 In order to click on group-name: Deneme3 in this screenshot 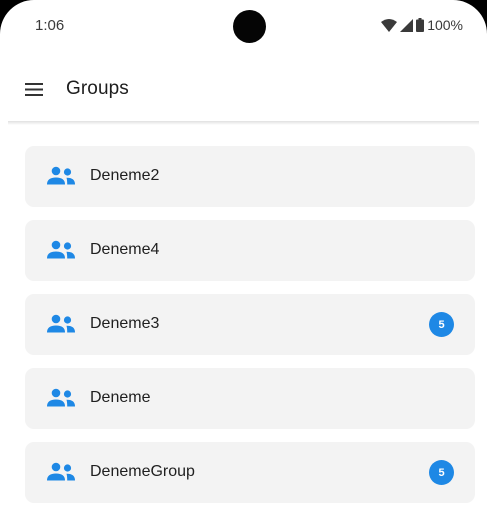, I will do `click(125, 323)`.